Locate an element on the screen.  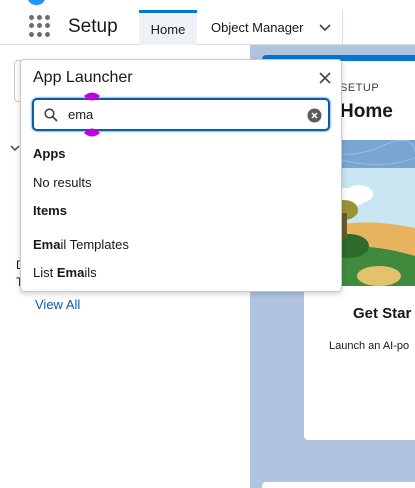
item-prefix-text: List is located at coordinates (45, 272).